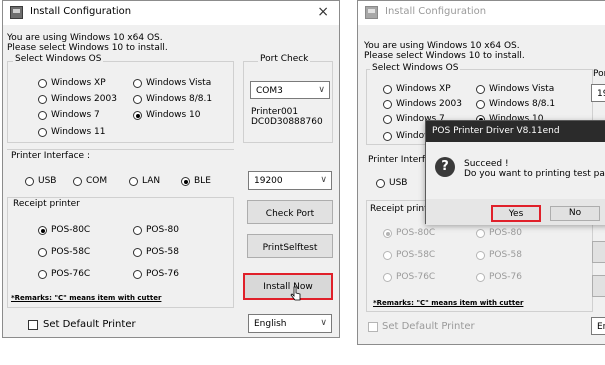 The image size is (605, 365). What do you see at coordinates (598, 326) in the screenshot?
I see `language-select: Eng` at bounding box center [598, 326].